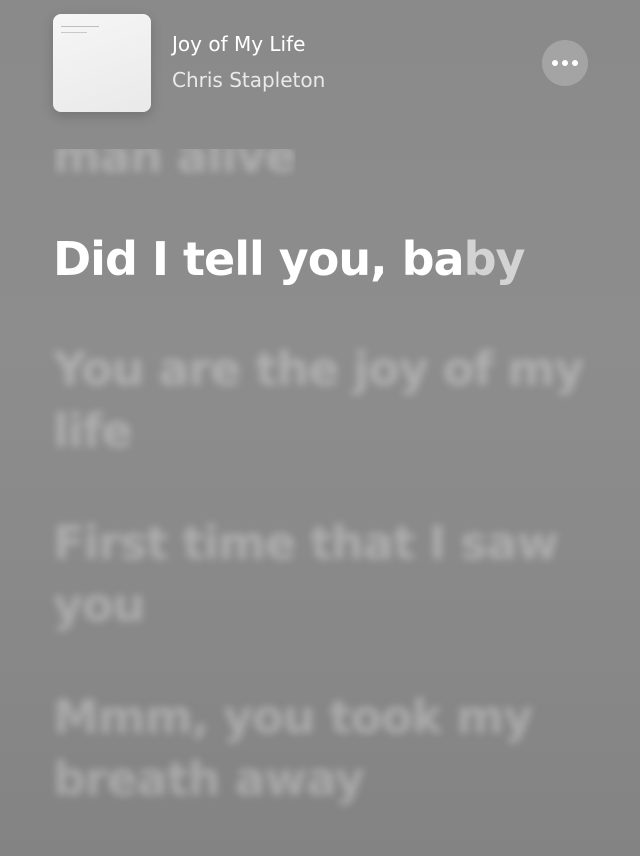  What do you see at coordinates (325, 400) in the screenshot?
I see `lyric-line-upcoming: You are the joy of my life` at bounding box center [325, 400].